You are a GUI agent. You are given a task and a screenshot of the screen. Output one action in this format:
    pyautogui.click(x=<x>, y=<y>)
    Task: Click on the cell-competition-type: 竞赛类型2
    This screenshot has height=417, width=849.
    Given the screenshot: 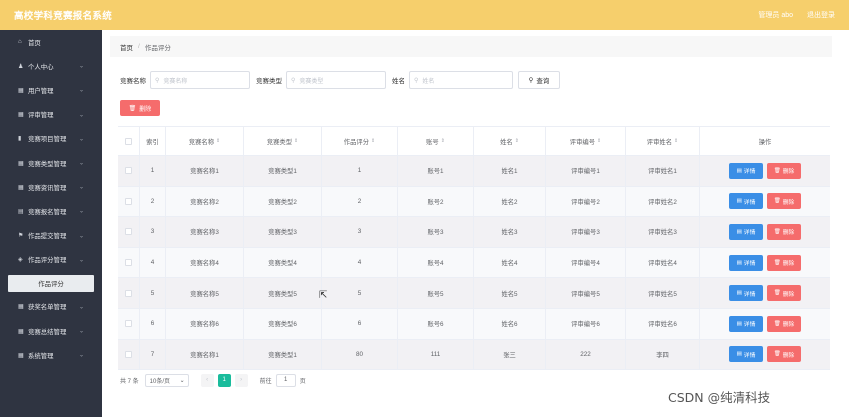 What is the action you would take?
    pyautogui.click(x=283, y=201)
    